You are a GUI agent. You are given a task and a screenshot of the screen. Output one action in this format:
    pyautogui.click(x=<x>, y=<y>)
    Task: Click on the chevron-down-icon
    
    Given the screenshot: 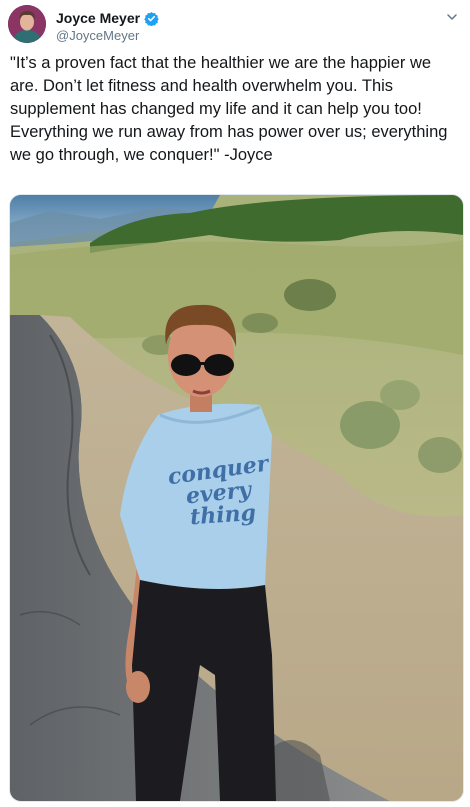 What is the action you would take?
    pyautogui.click(x=452, y=16)
    